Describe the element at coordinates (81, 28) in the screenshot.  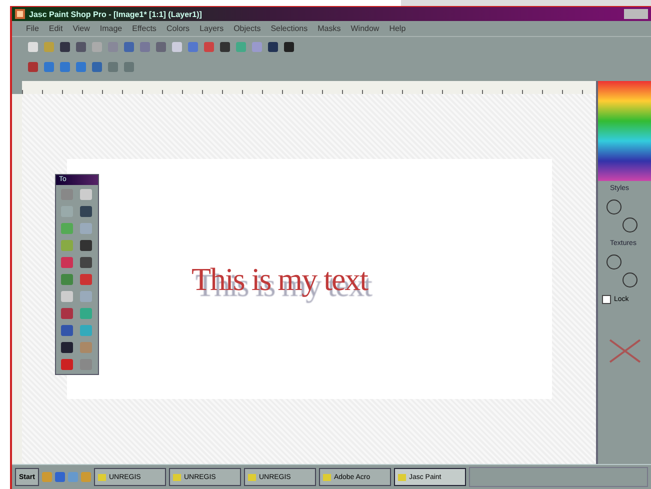
I see `menu-item: View` at that location.